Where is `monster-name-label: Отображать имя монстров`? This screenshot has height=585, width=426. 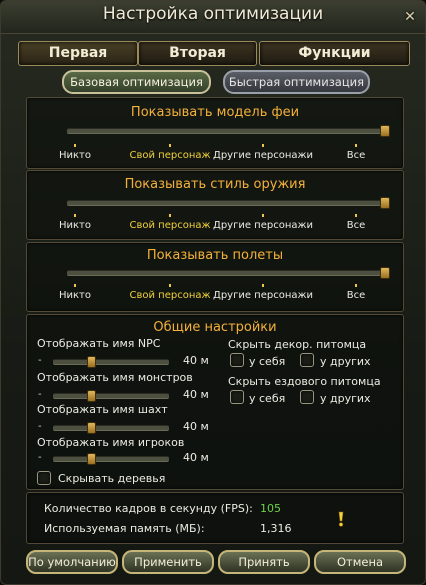 monster-name-label: Отображать имя монстров is located at coordinates (115, 377).